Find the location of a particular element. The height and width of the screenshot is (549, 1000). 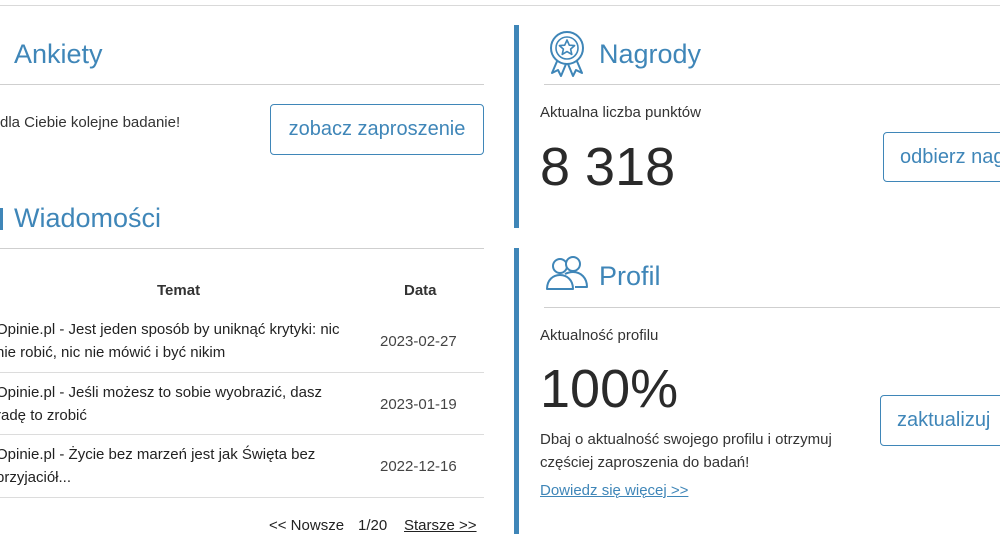

messages-title: Wiadomości is located at coordinates (88, 218).